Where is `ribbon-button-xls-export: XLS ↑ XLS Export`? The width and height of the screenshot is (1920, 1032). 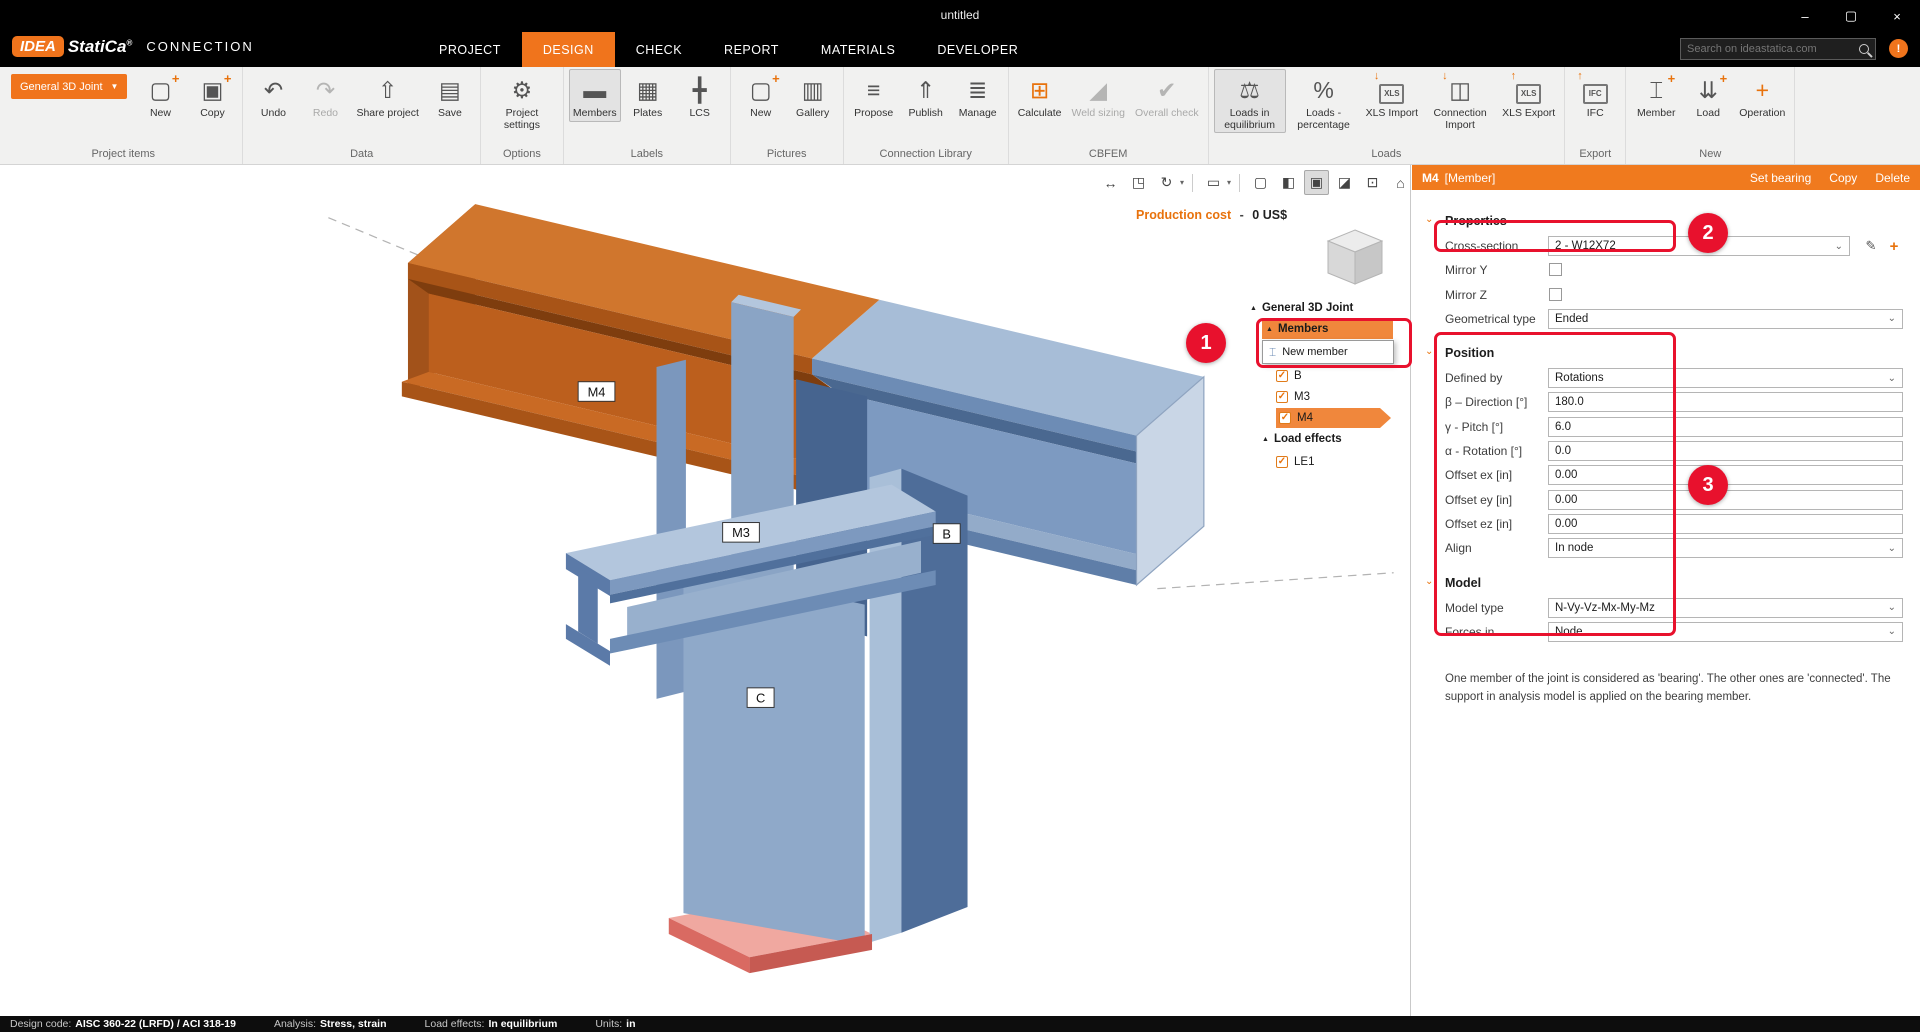 ribbon-button-xls-export: XLS ↑ XLS Export is located at coordinates (1528, 95).